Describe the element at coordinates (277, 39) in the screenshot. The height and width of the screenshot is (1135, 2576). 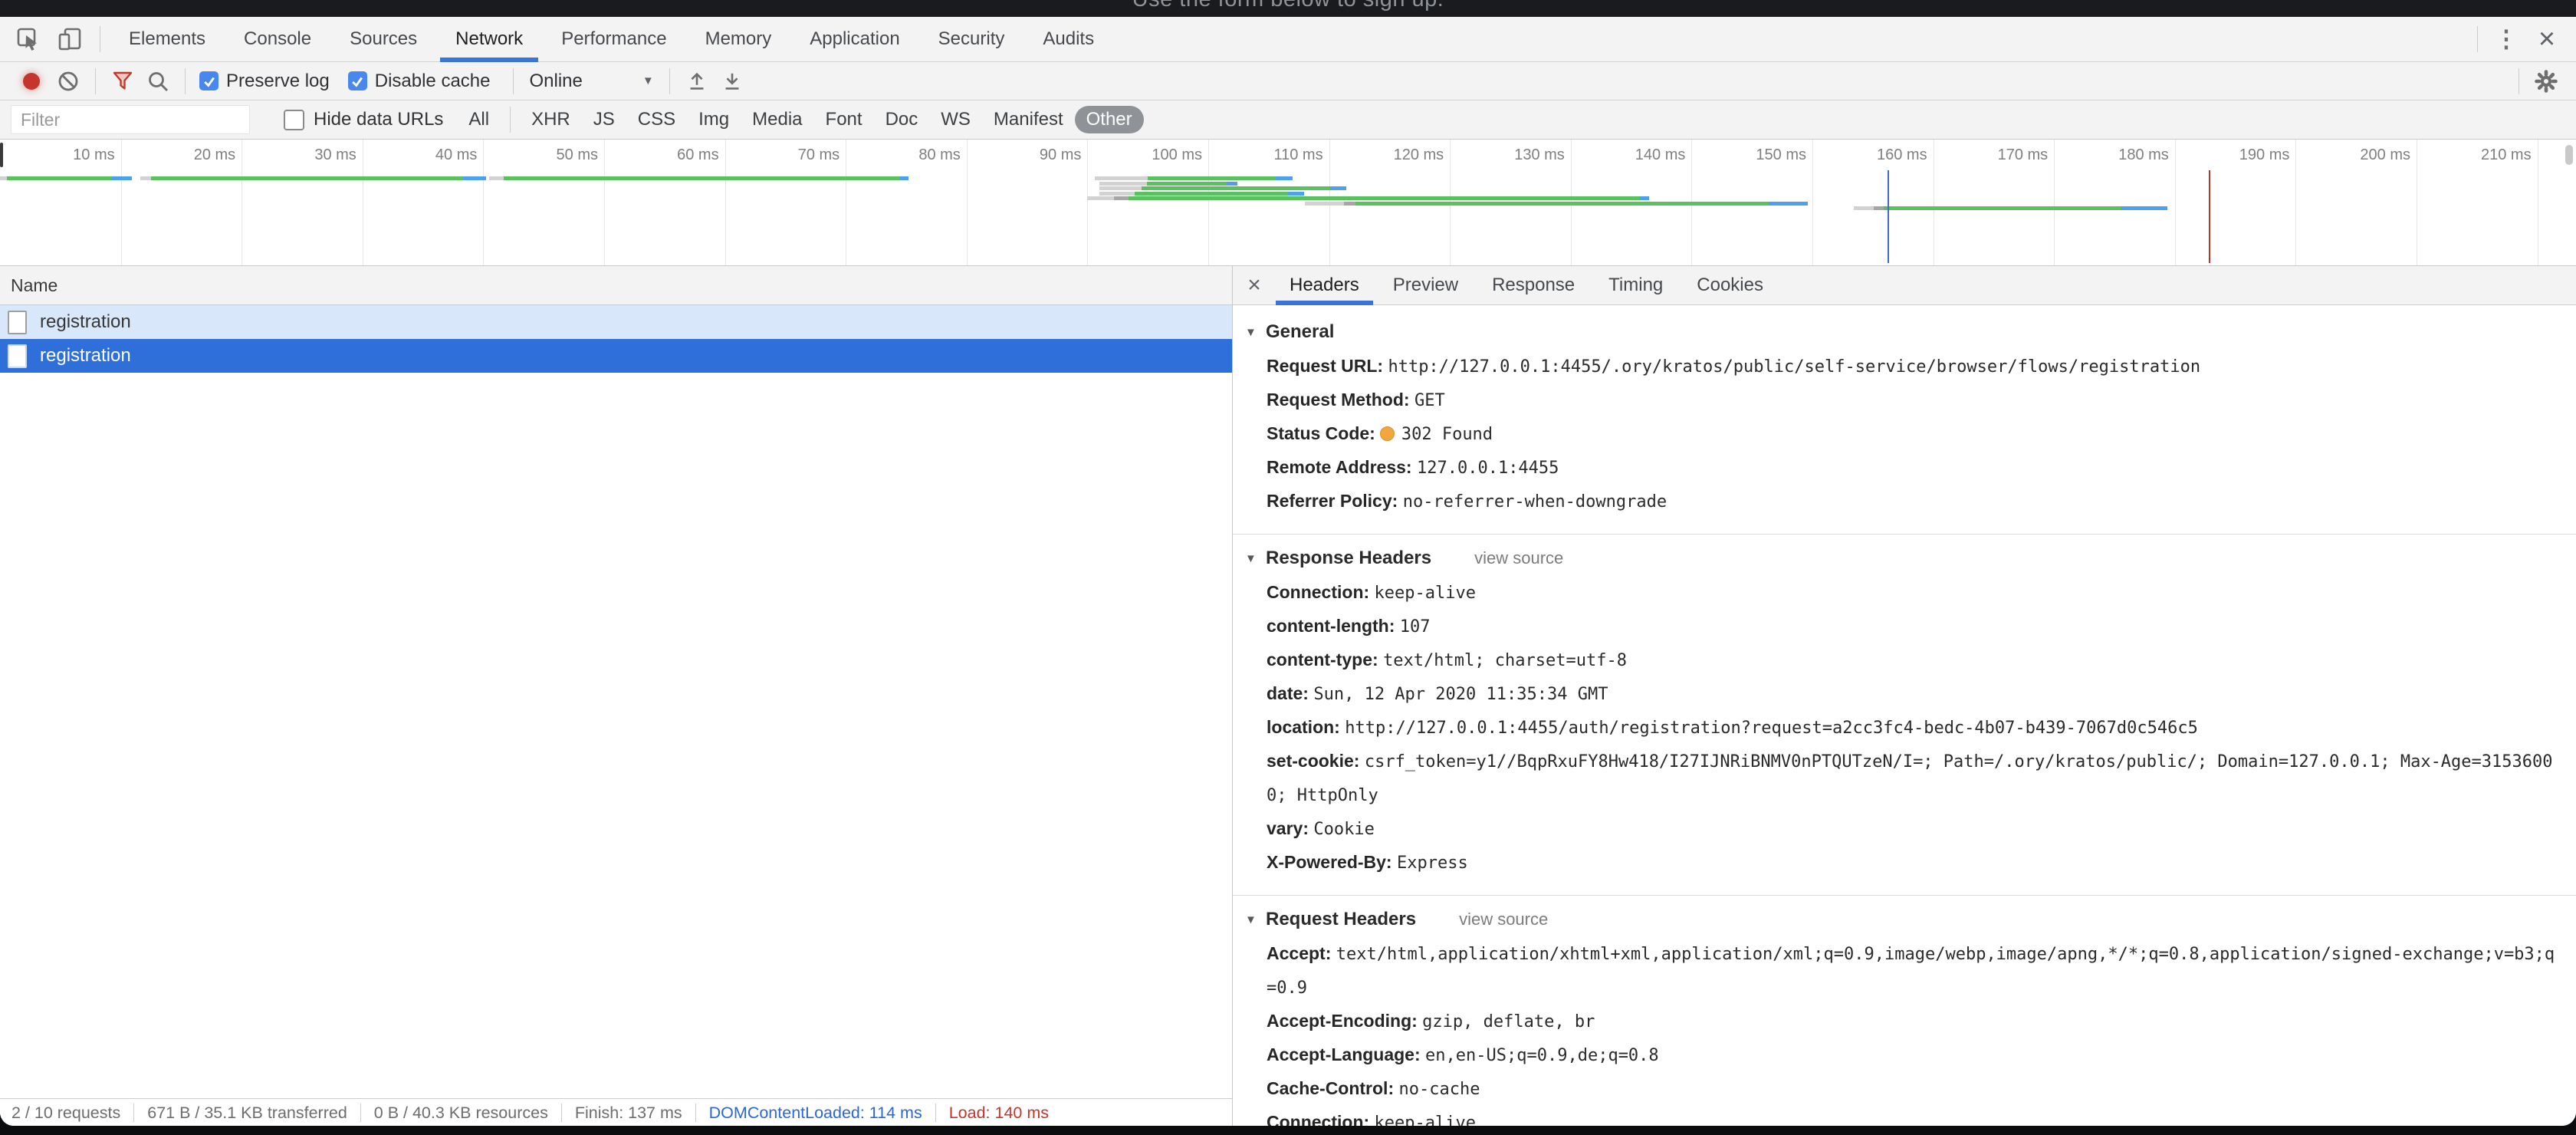
I see `tab-console: Console` at that location.